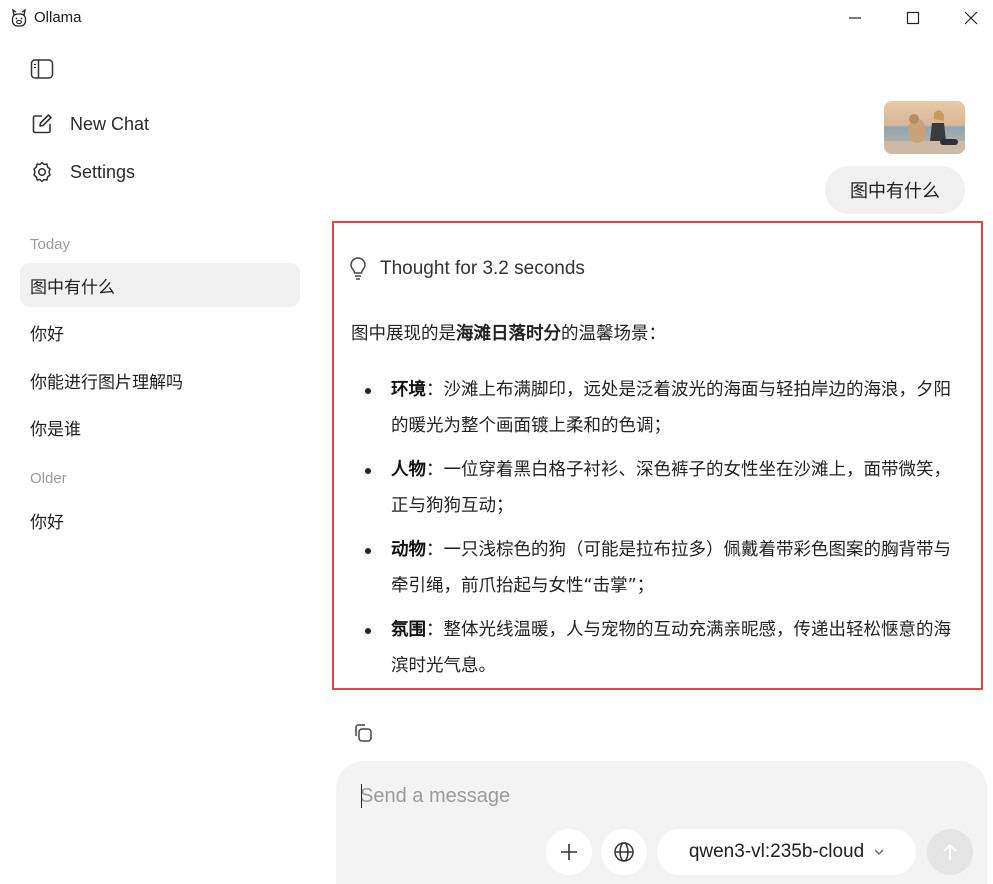 This screenshot has width=993, height=884. I want to click on copy-icon, so click(363, 733).